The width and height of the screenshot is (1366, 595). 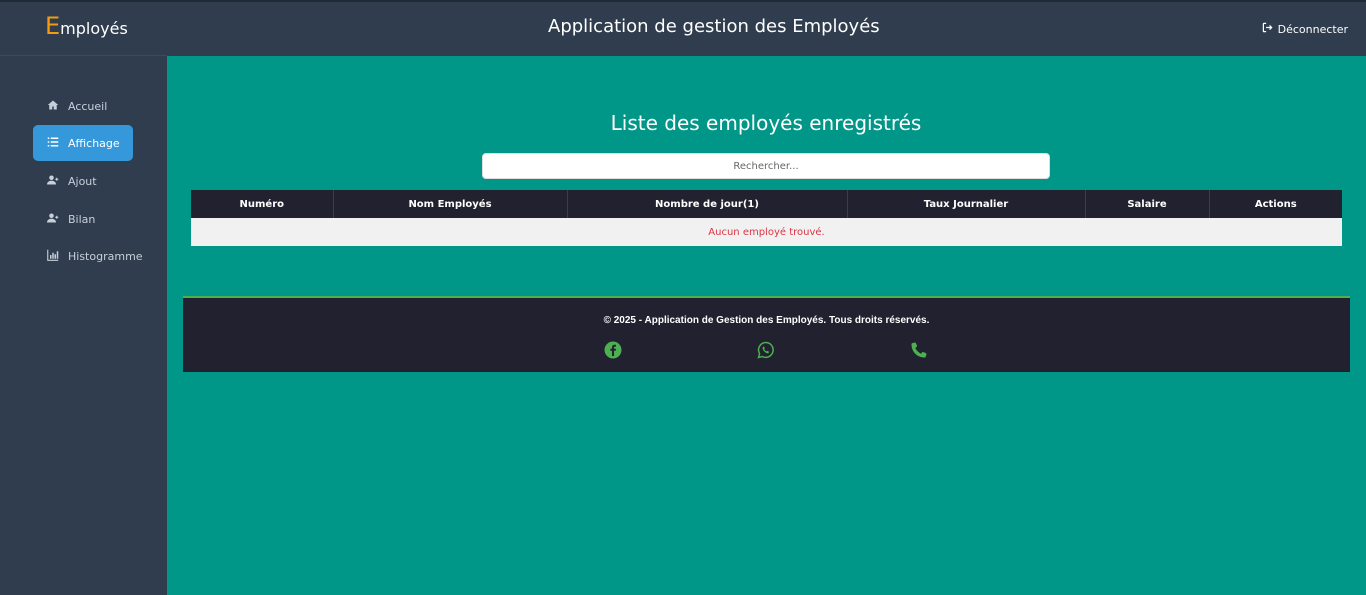 What do you see at coordinates (449, 204) in the screenshot?
I see `column-header-nom: Nom Employés` at bounding box center [449, 204].